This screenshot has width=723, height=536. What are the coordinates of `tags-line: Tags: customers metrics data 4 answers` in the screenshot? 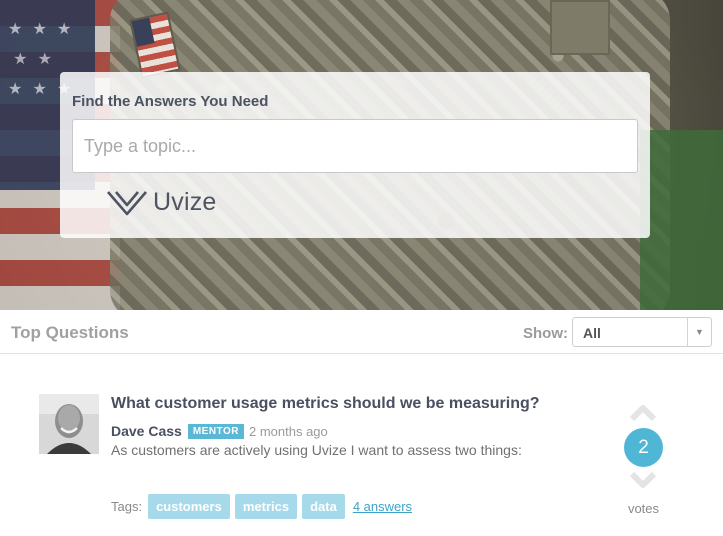 It's located at (261, 506).